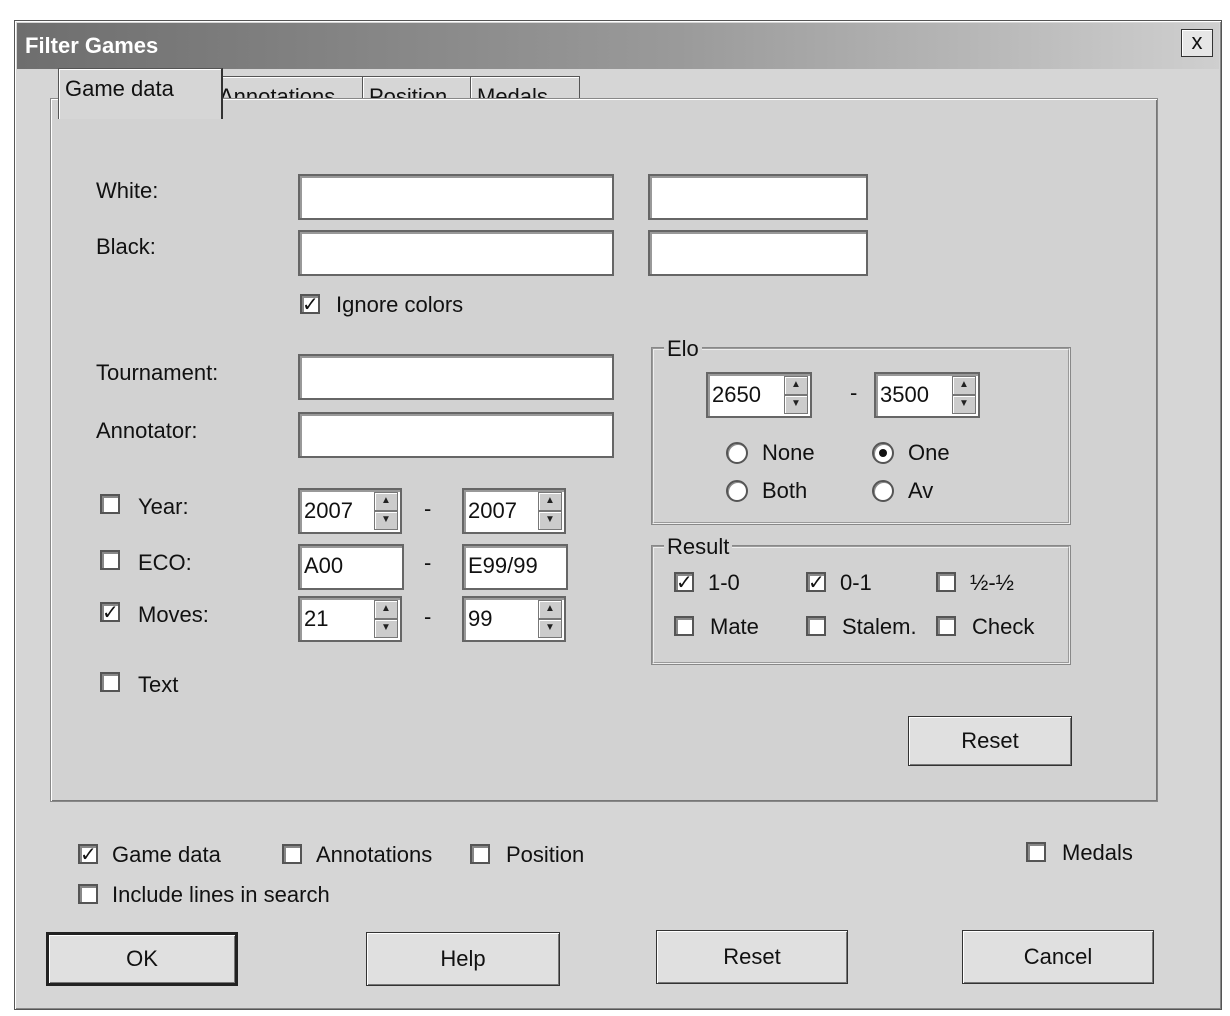 The image size is (1230, 1016). I want to click on elo-none-radio, so click(737, 453).